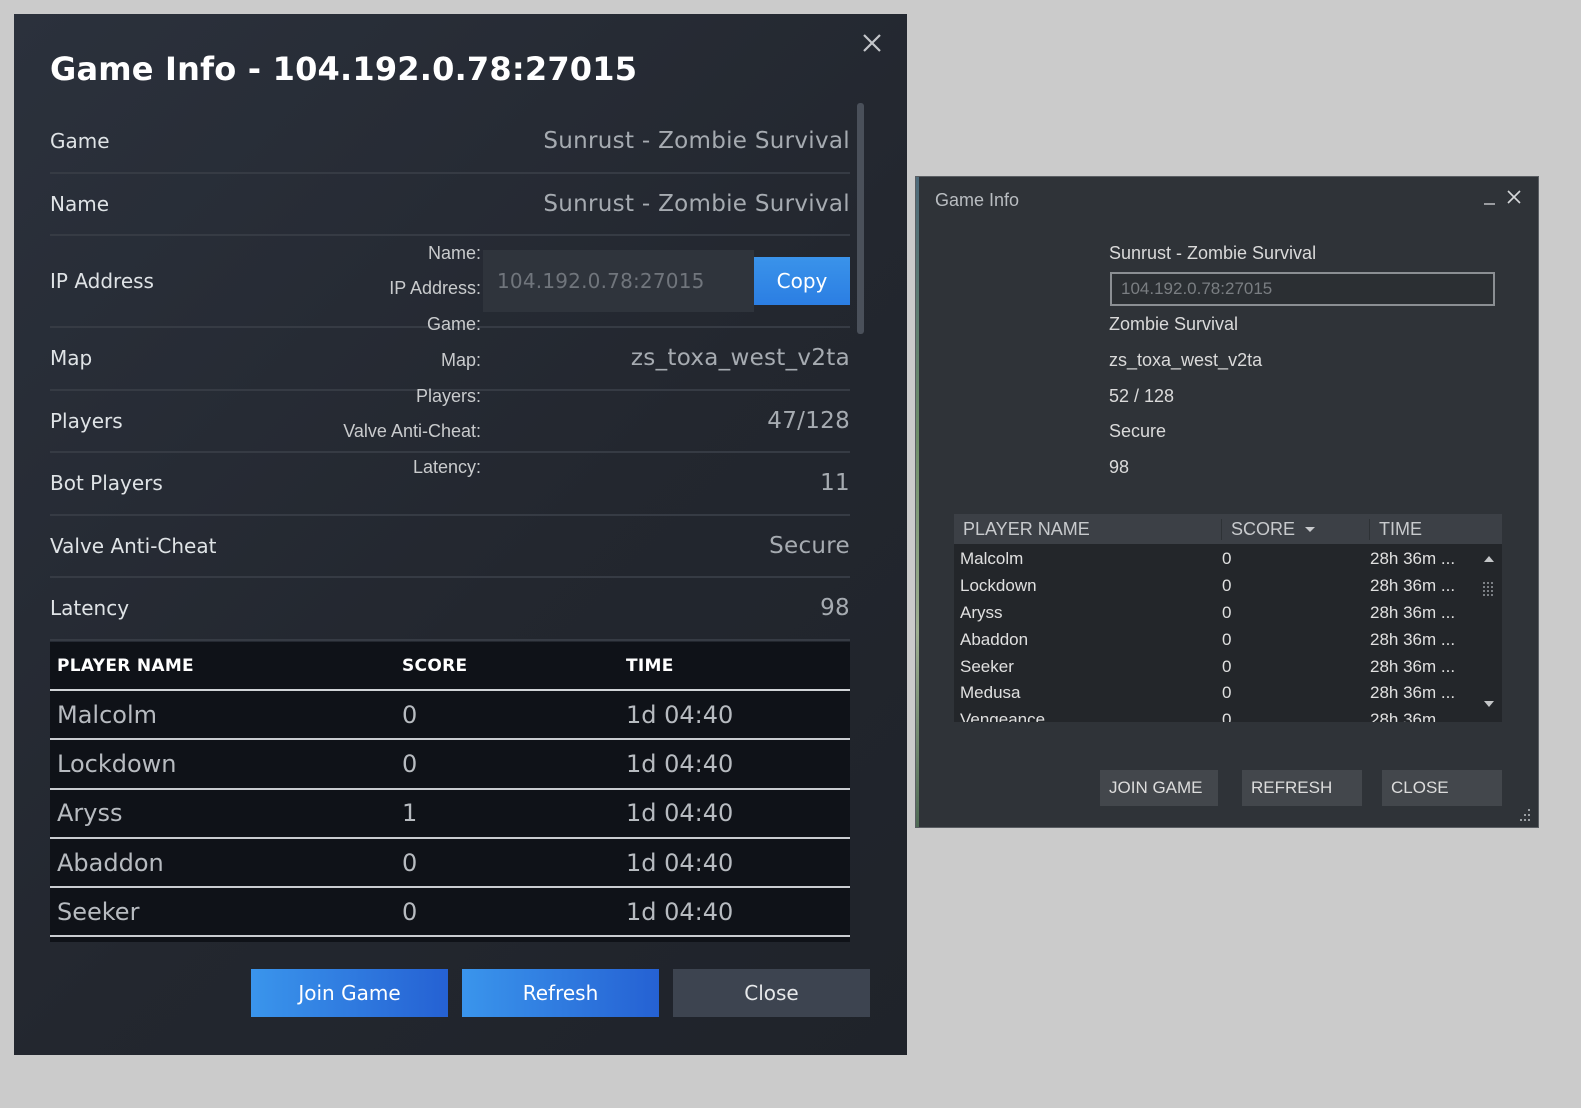 The height and width of the screenshot is (1108, 1581). I want to click on name-row: Name Sunrust - Zombie Survival, so click(450, 205).